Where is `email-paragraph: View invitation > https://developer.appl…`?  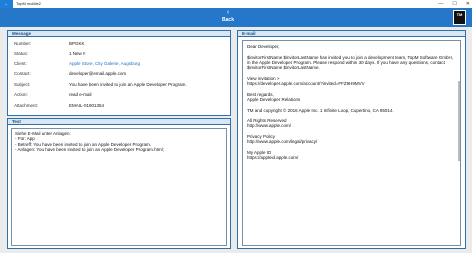
email-paragraph: View invitation > https://developer.appl… is located at coordinates (306, 81).